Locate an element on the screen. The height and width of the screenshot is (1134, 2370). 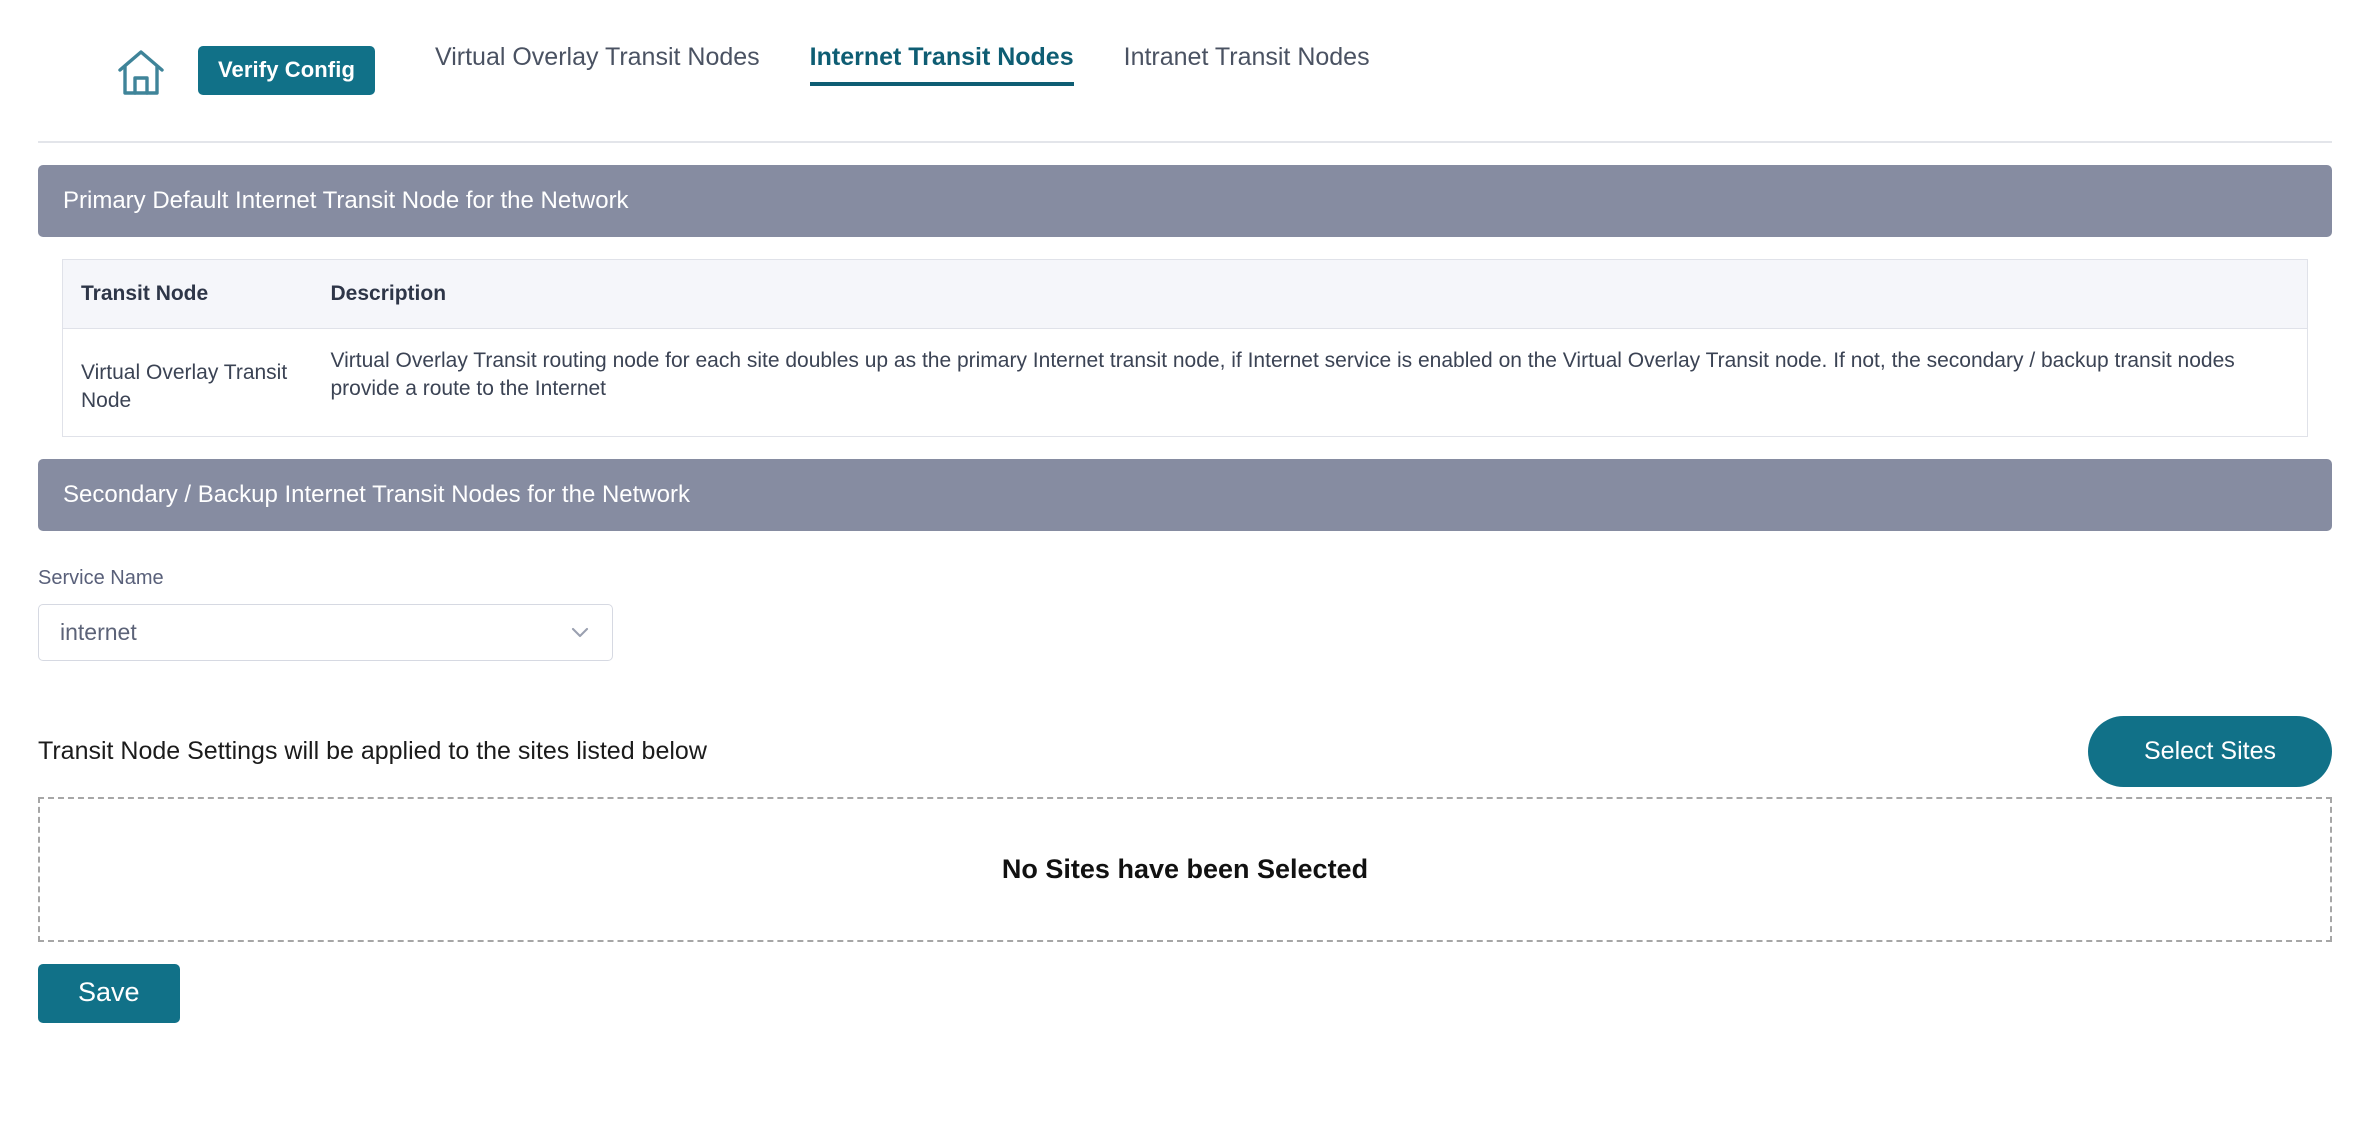
chevron-down-icon is located at coordinates (580, 633).